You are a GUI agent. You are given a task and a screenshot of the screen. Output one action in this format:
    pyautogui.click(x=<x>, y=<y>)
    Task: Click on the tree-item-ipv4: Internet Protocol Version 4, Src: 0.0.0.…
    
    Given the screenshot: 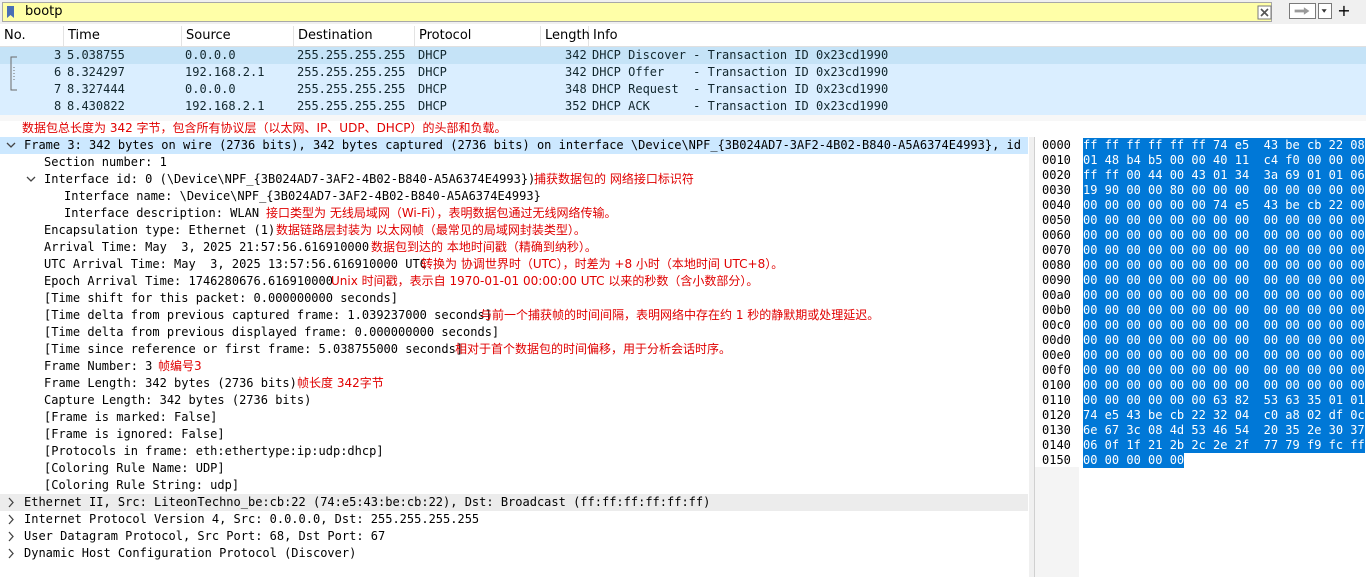 What is the action you would take?
    pyautogui.click(x=514, y=519)
    